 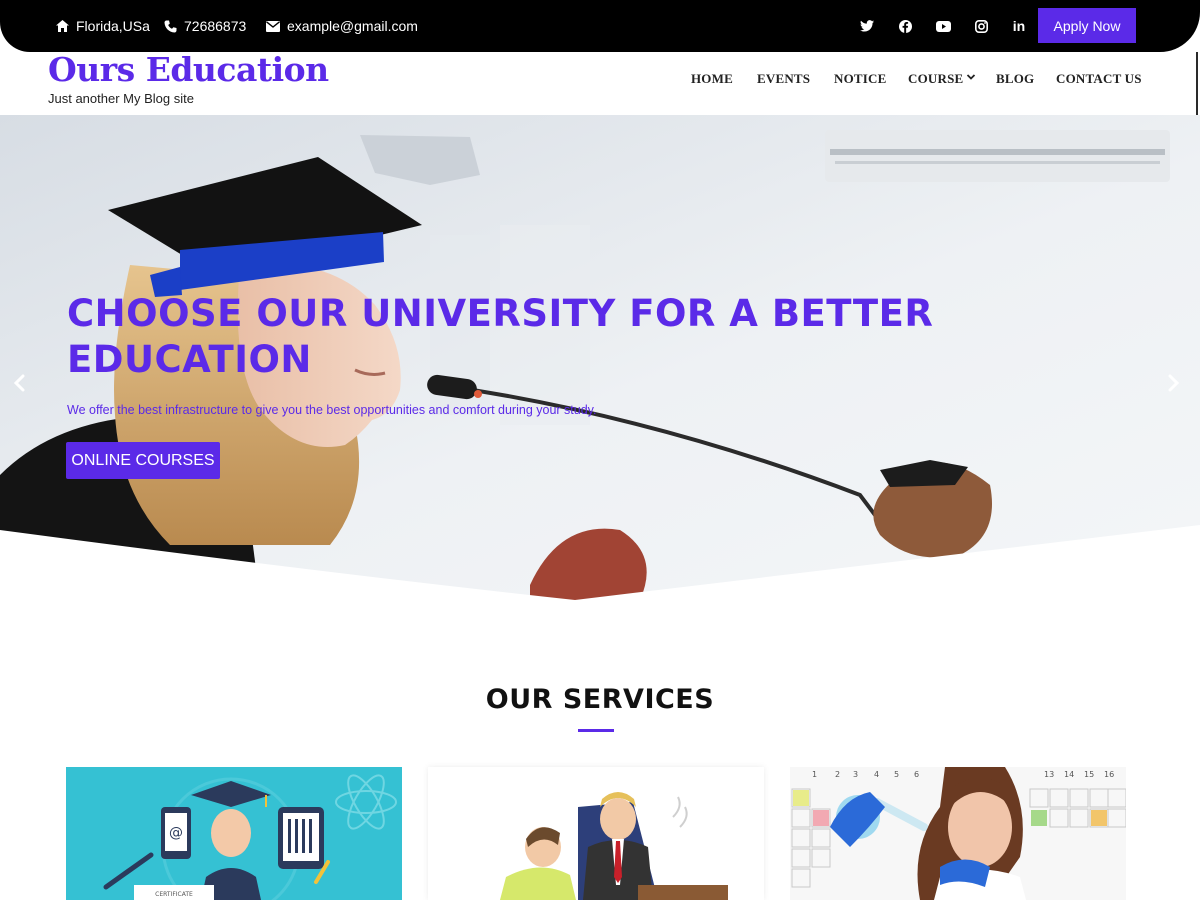 What do you see at coordinates (712, 79) in the screenshot?
I see `nav-home: HOME` at bounding box center [712, 79].